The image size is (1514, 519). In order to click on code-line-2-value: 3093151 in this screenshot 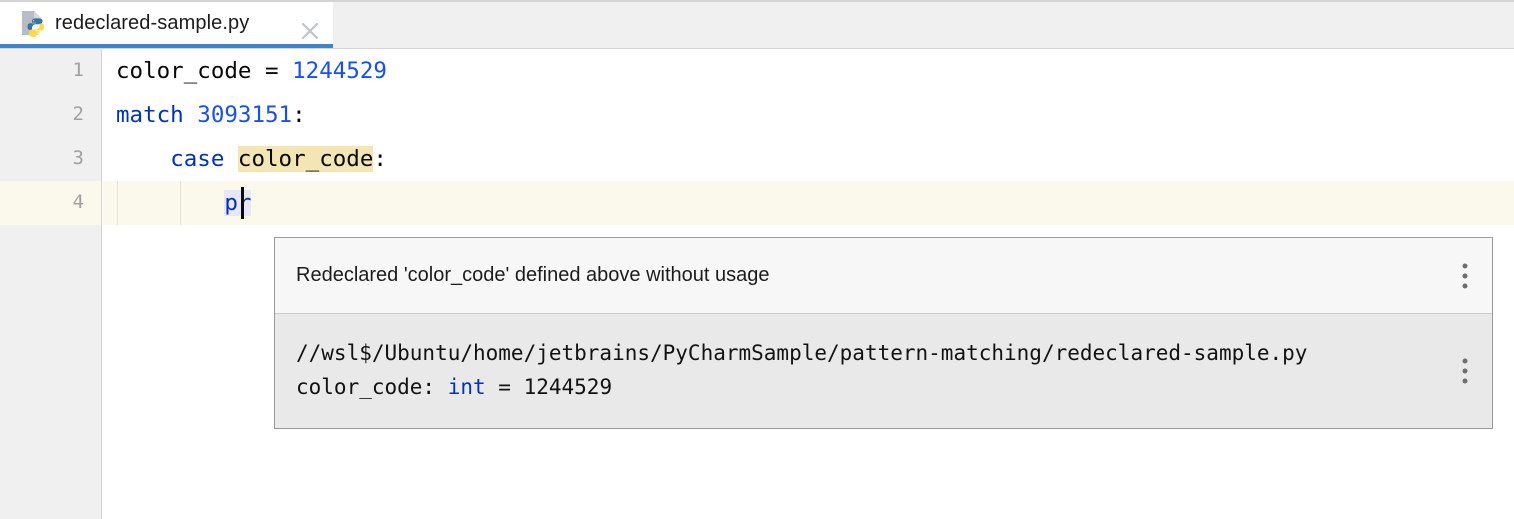, I will do `click(245, 115)`.